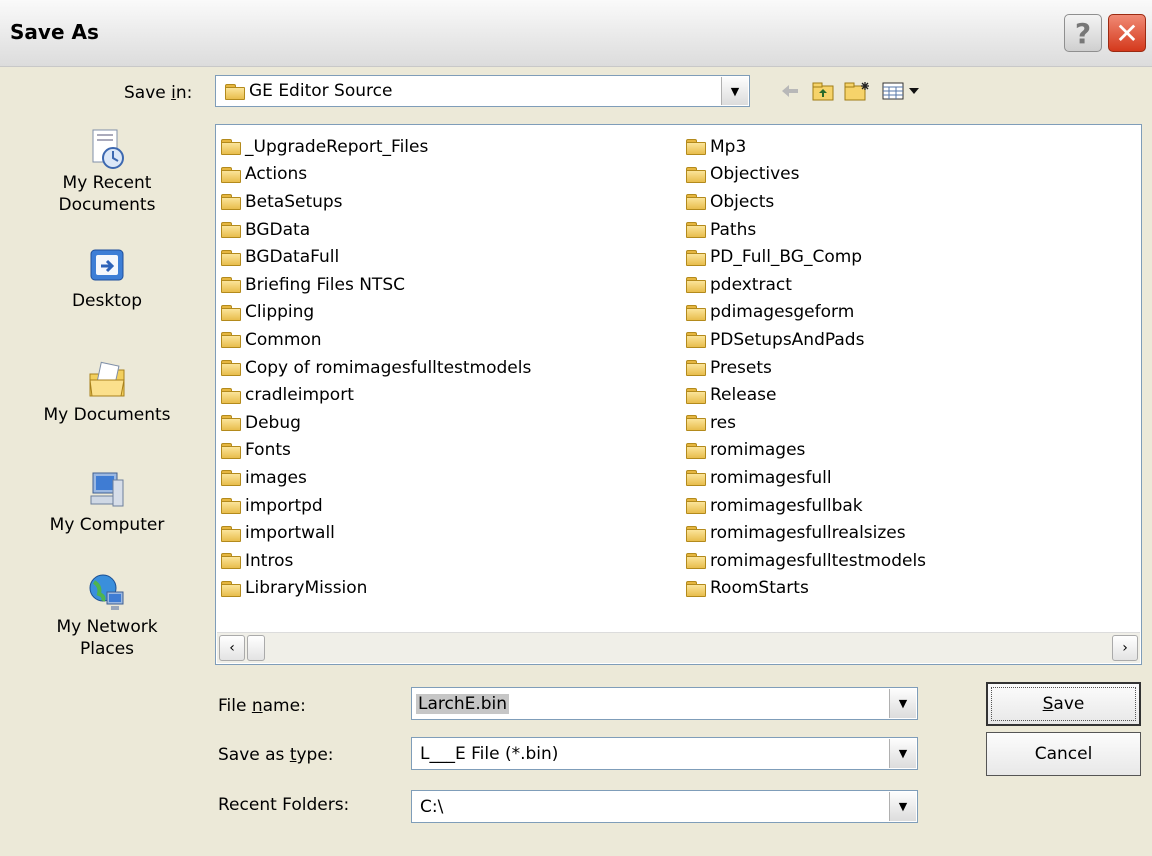  Describe the element at coordinates (232, 648) in the screenshot. I see `scroll-left-button: ‹` at that location.